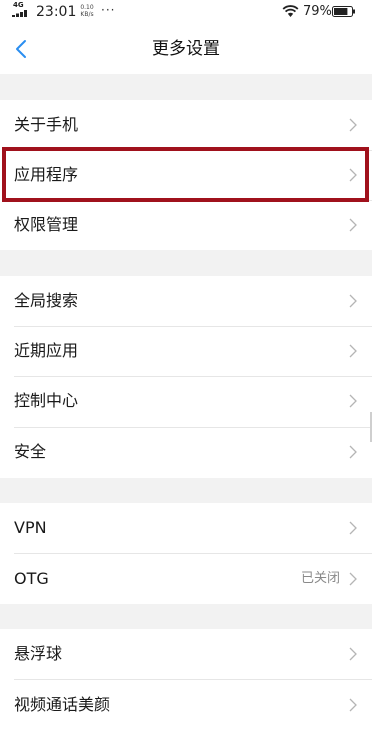  What do you see at coordinates (186, 654) in the screenshot?
I see `settings-item-floating-ball: 悬浮球` at bounding box center [186, 654].